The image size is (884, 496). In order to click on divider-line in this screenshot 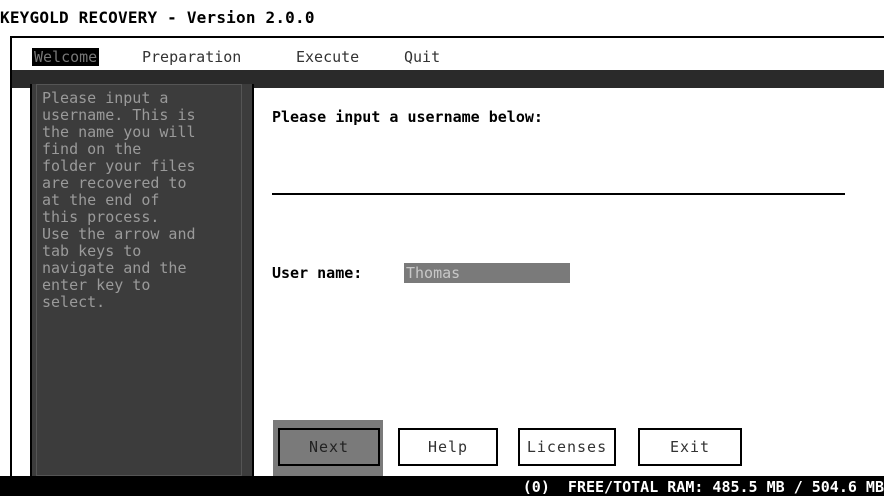, I will do `click(558, 194)`.